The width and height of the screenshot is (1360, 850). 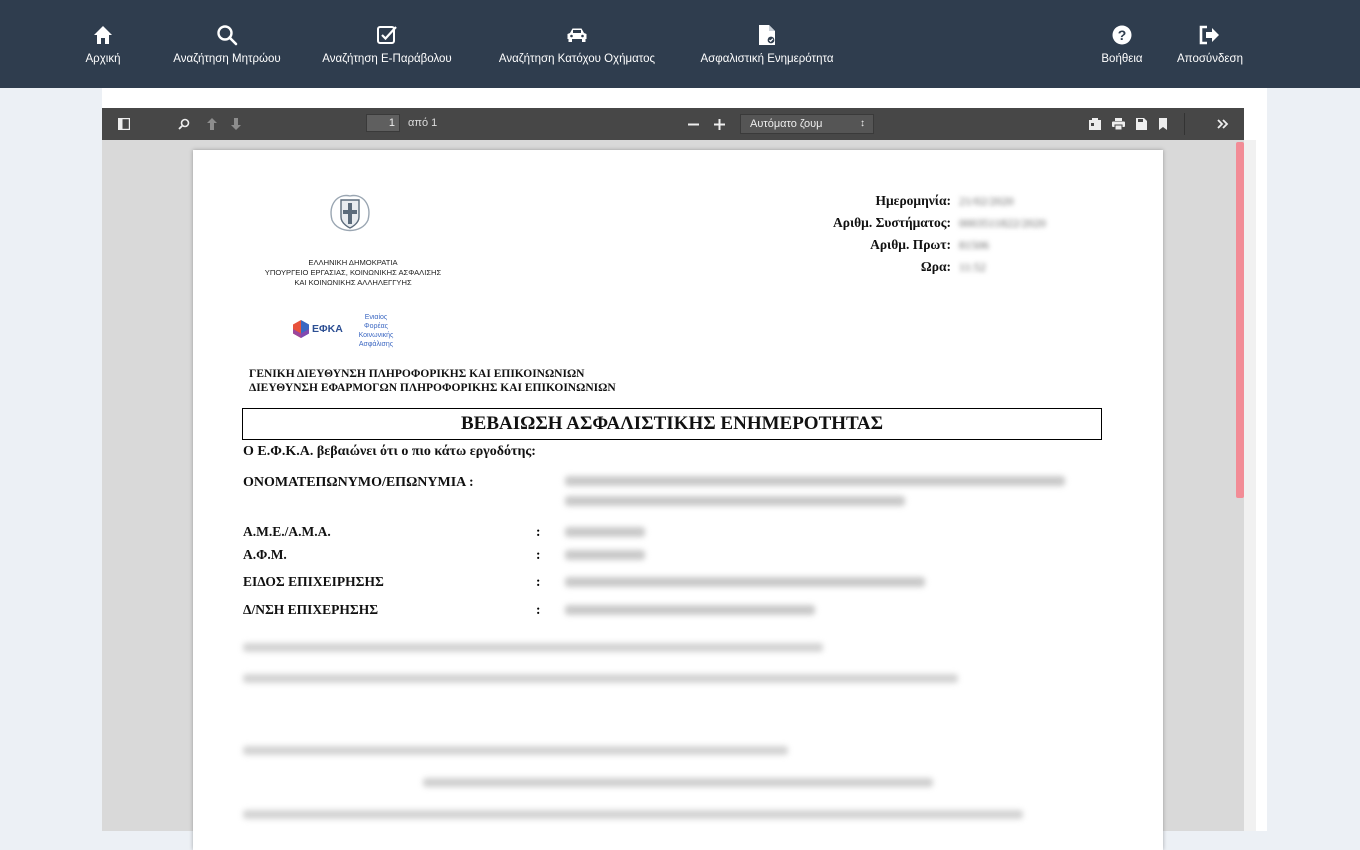 What do you see at coordinates (313, 581) in the screenshot?
I see `business-type-label: ΕΙΔΟΣ ΕΠΙΧΕΙΡΗΣΗΣ` at bounding box center [313, 581].